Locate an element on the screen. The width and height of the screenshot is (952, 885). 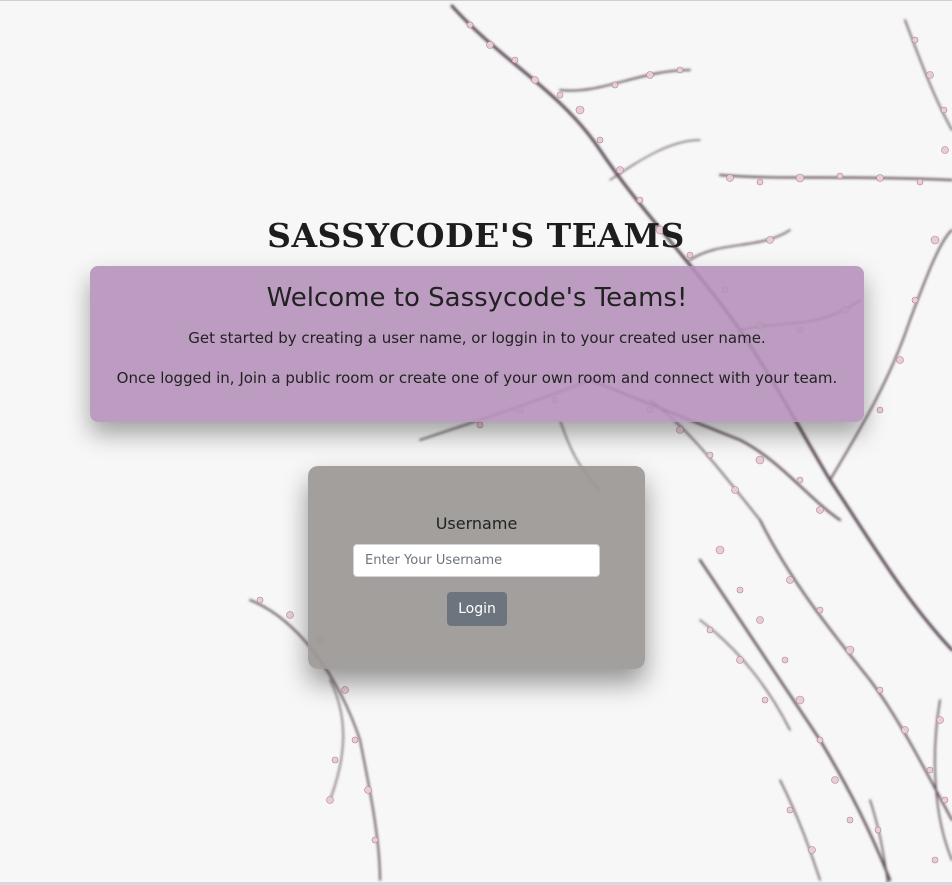
username-input is located at coordinates (476, 560).